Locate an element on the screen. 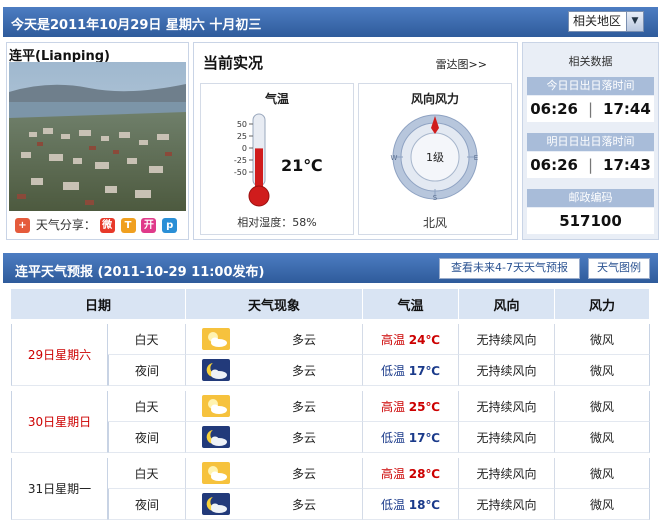 The height and width of the screenshot is (520, 664). plus-icon: + is located at coordinates (22, 225).